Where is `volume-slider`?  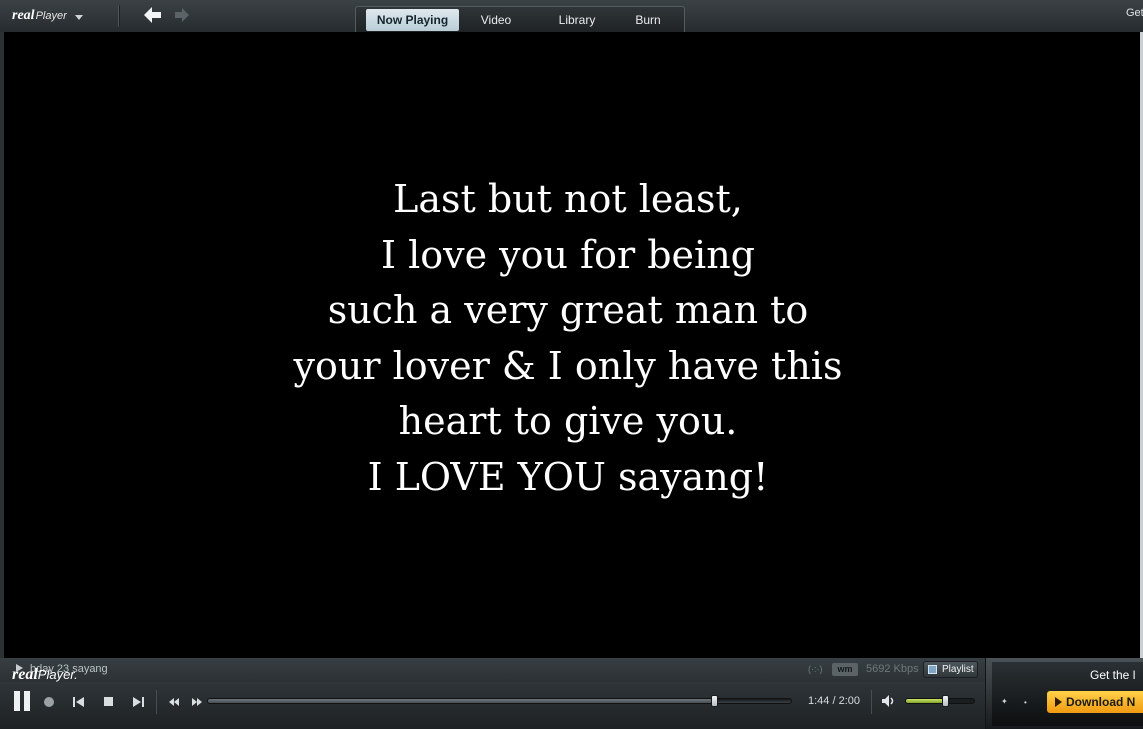 volume-slider is located at coordinates (940, 701).